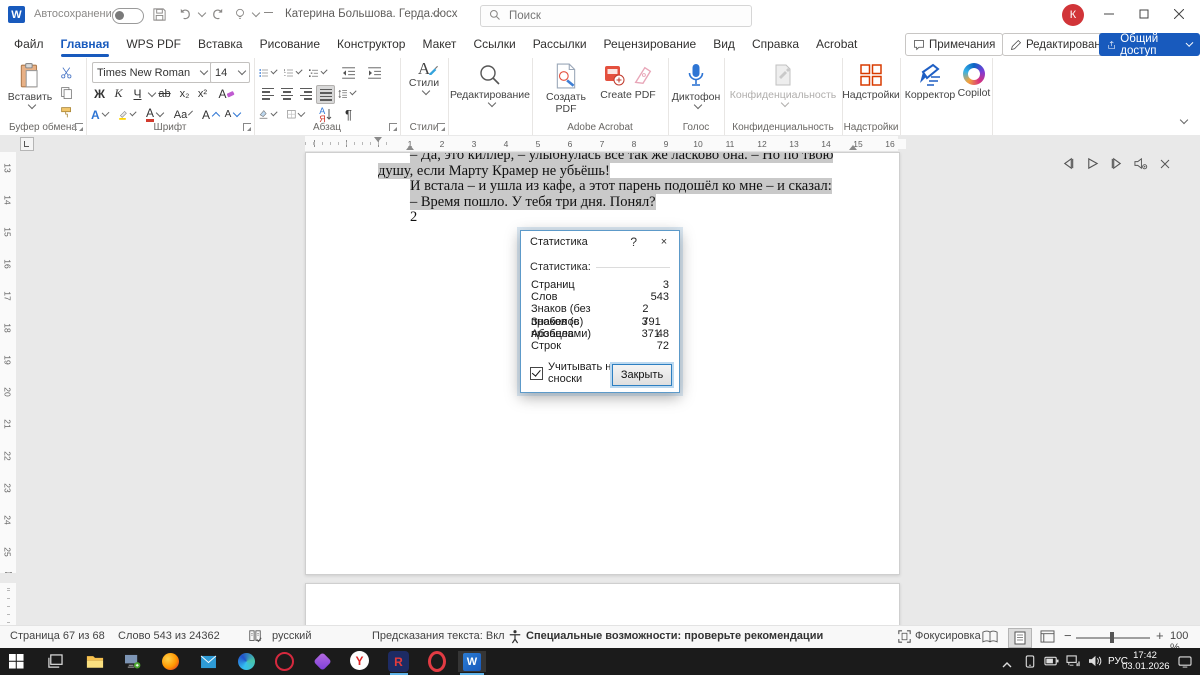 The image size is (1200, 675). What do you see at coordinates (170, 661) in the screenshot?
I see `firefox-icon` at bounding box center [170, 661].